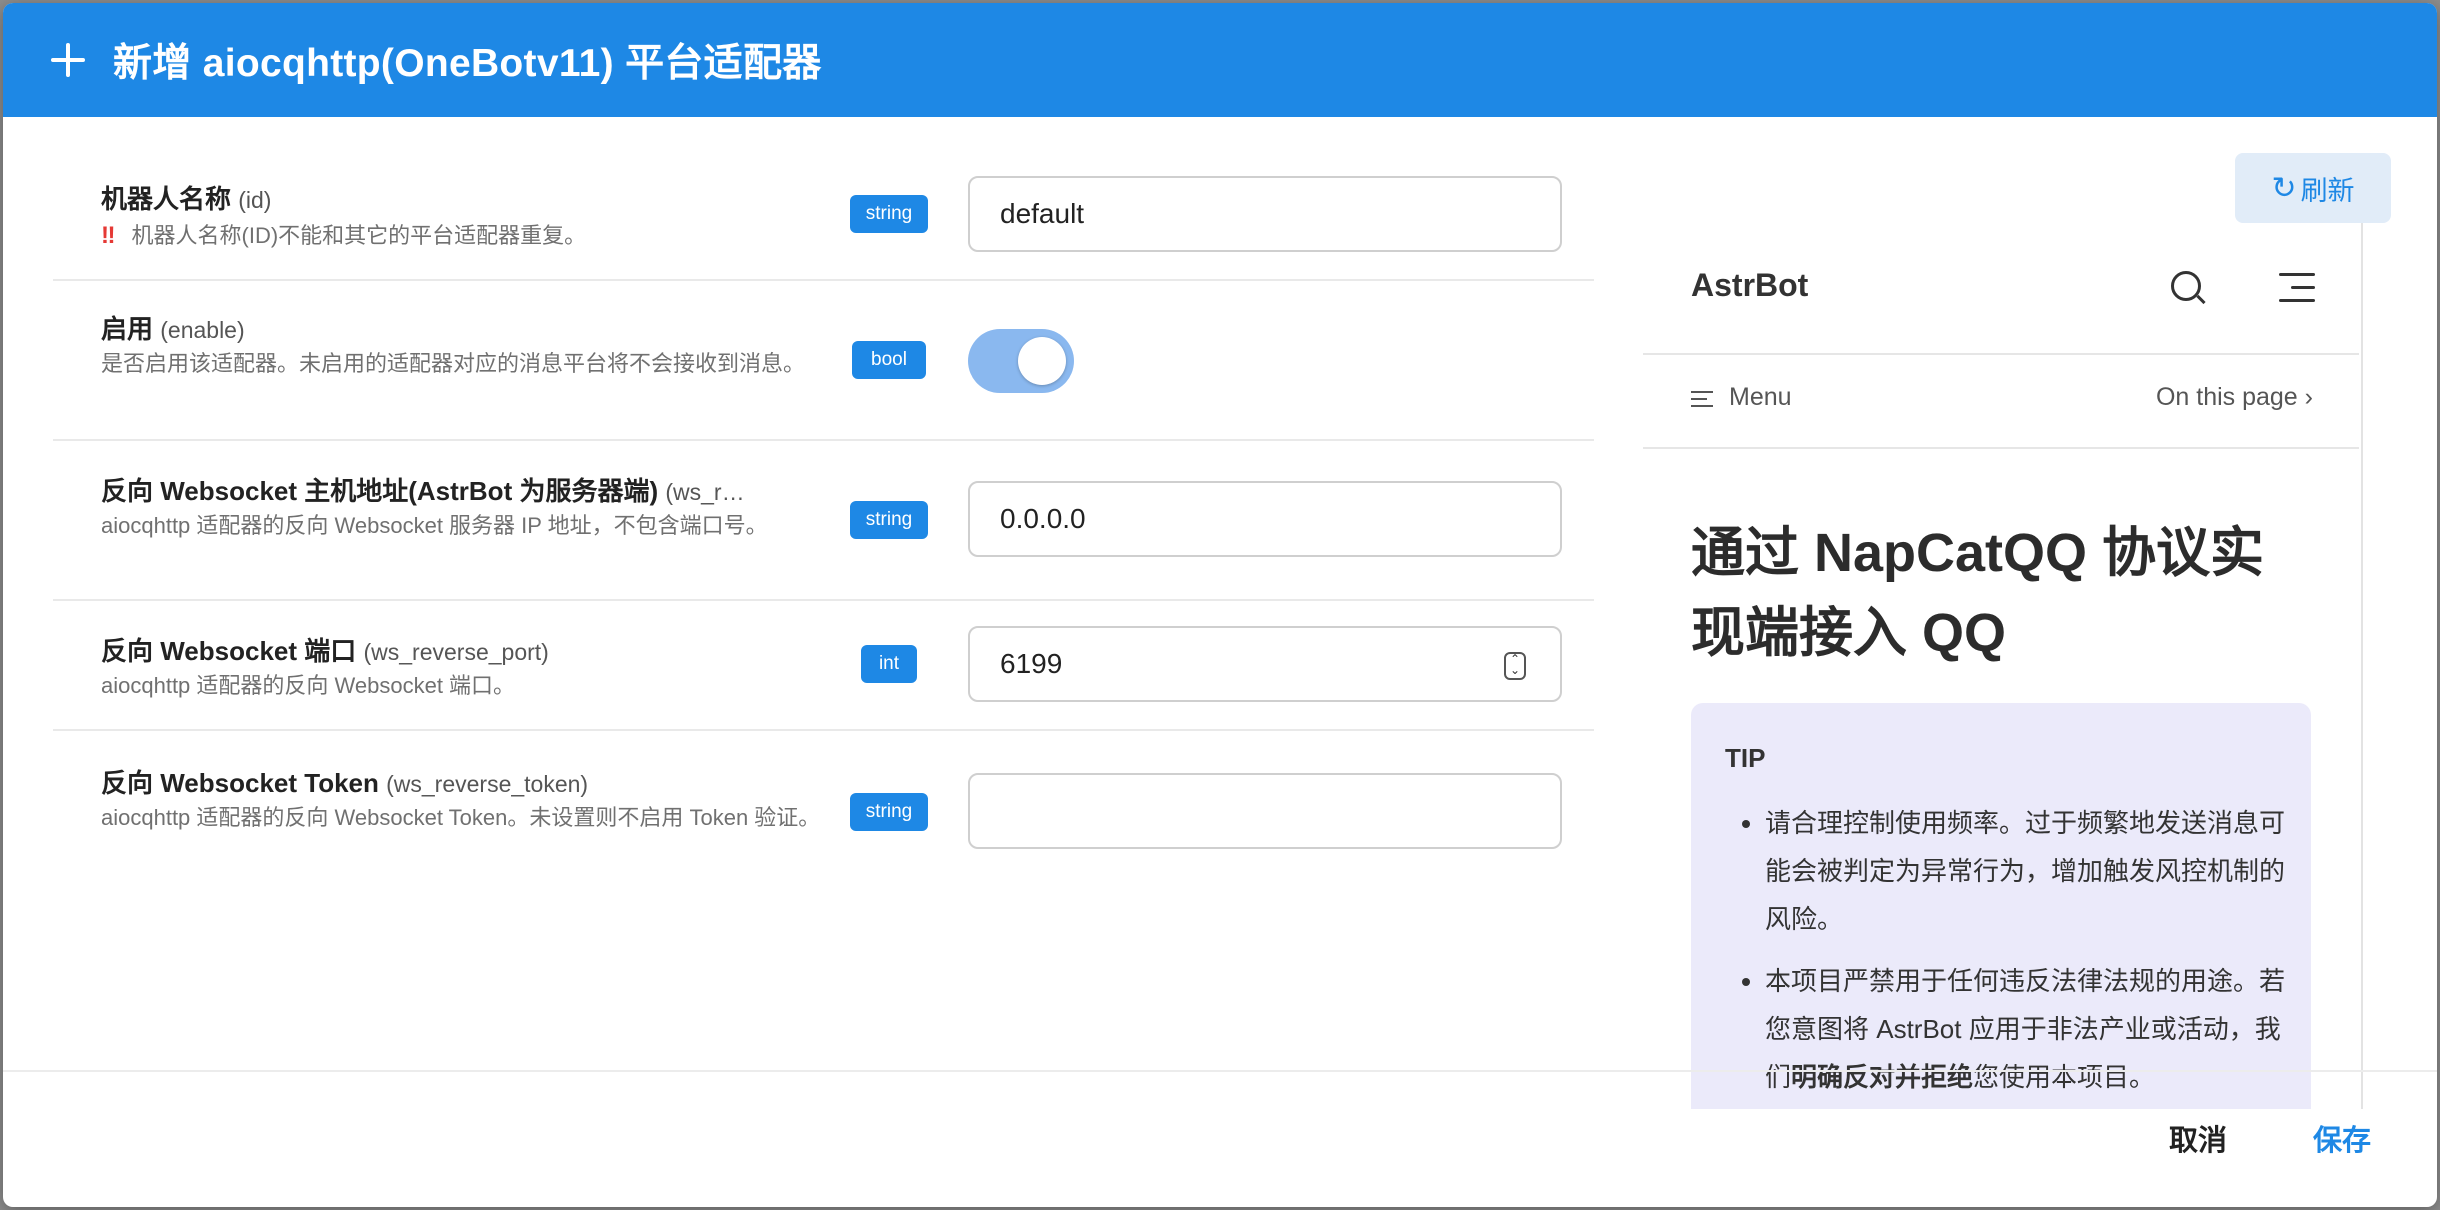 This screenshot has width=2440, height=1210. I want to click on field-description: aiocqhttp 适配器的反向 Websocket 端口。, so click(308, 685).